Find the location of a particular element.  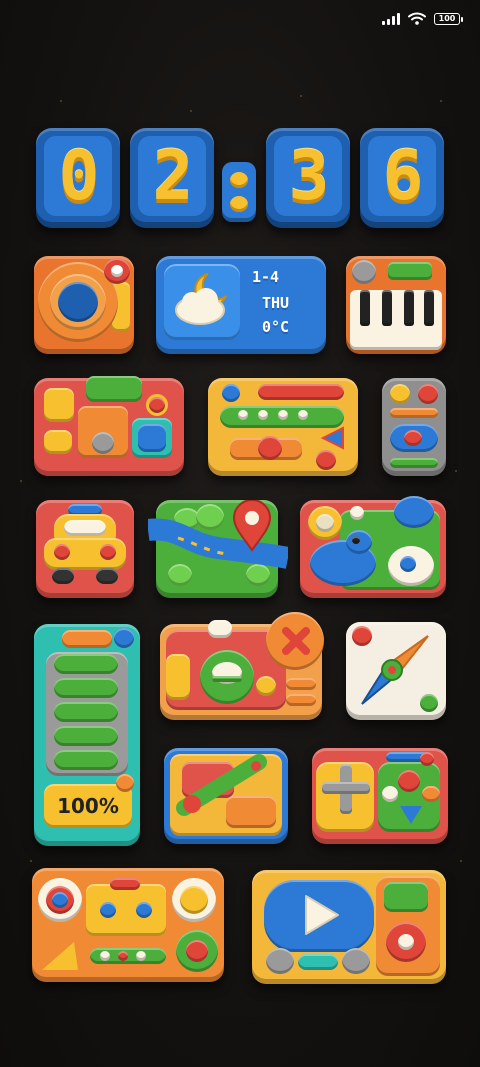

play-icon is located at coordinates (322, 915).